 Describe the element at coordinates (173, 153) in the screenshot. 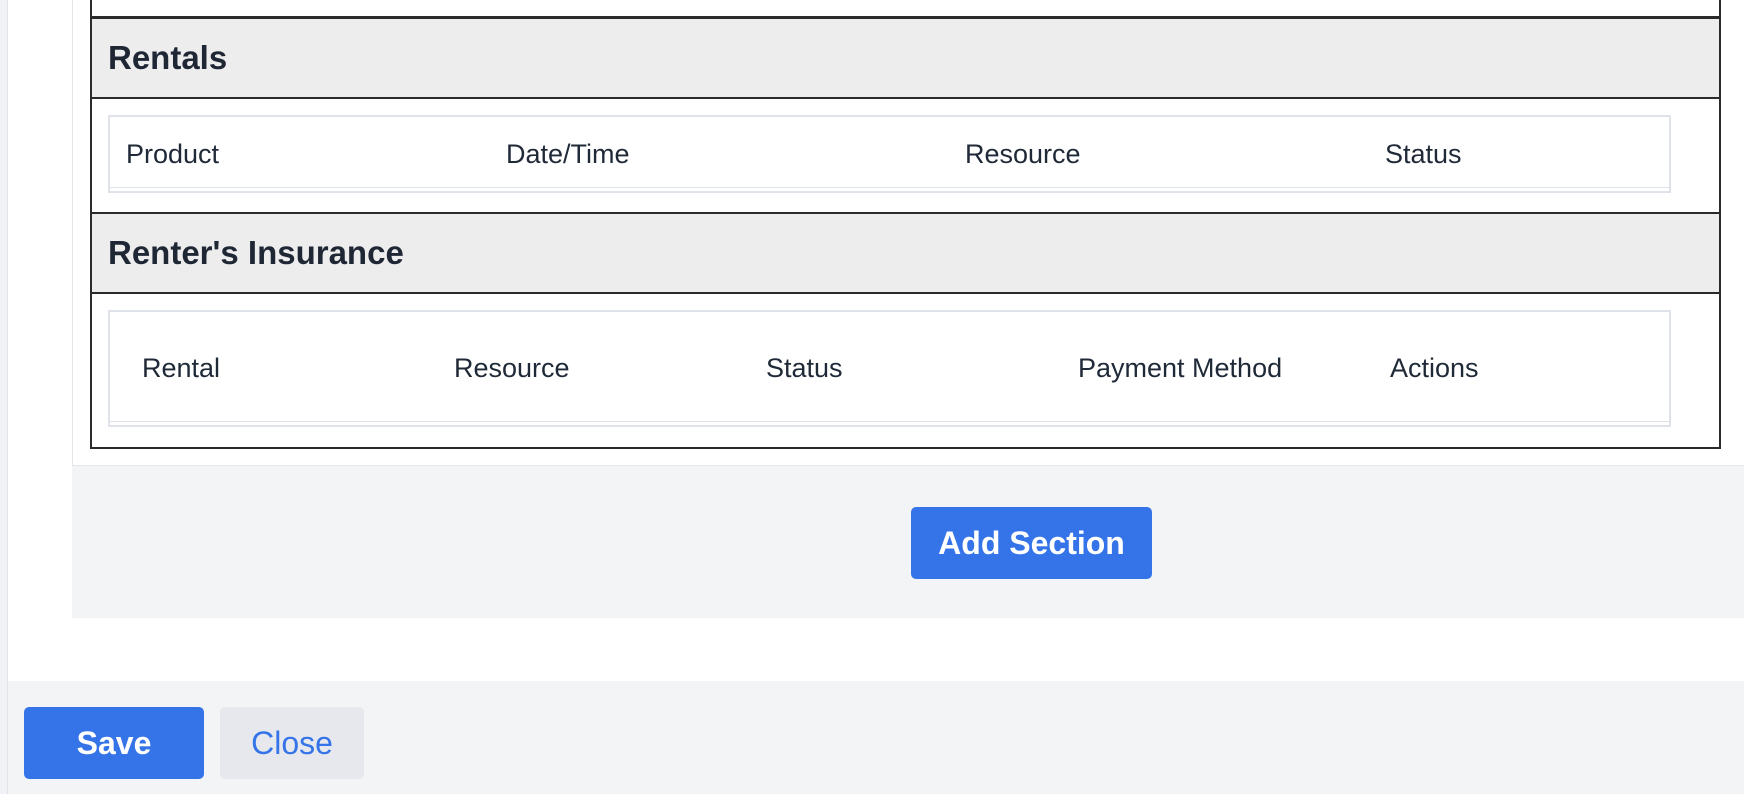

I see `column-header-product: Product` at that location.